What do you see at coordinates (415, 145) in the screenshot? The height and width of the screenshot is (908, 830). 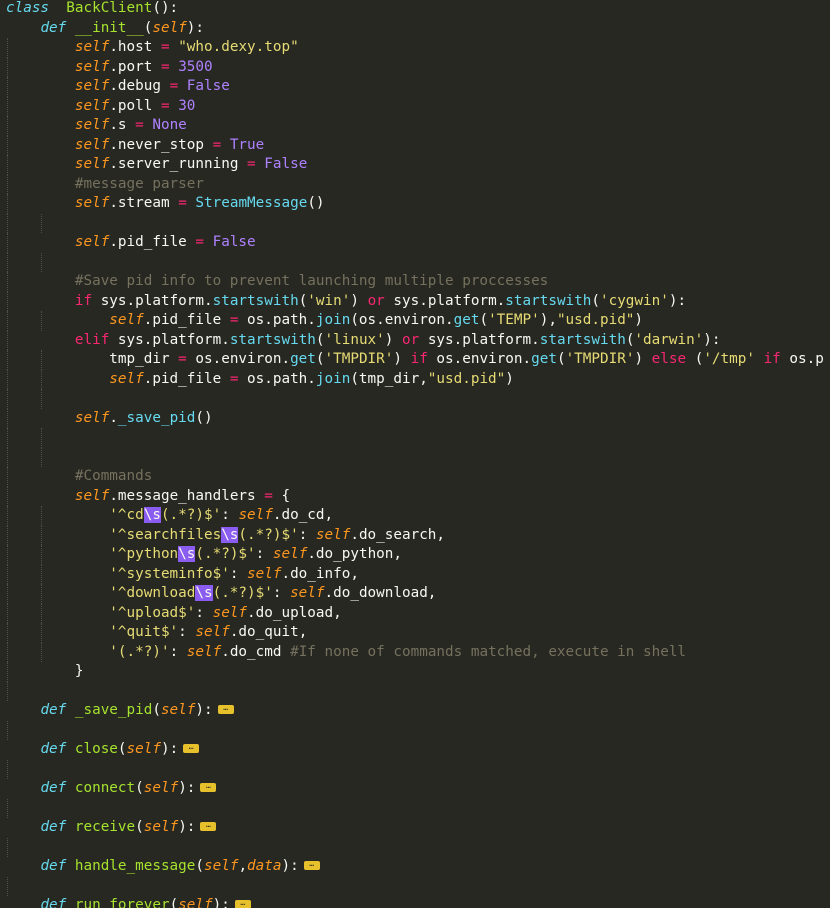 I see `code-line: self.never_stop = True` at bounding box center [415, 145].